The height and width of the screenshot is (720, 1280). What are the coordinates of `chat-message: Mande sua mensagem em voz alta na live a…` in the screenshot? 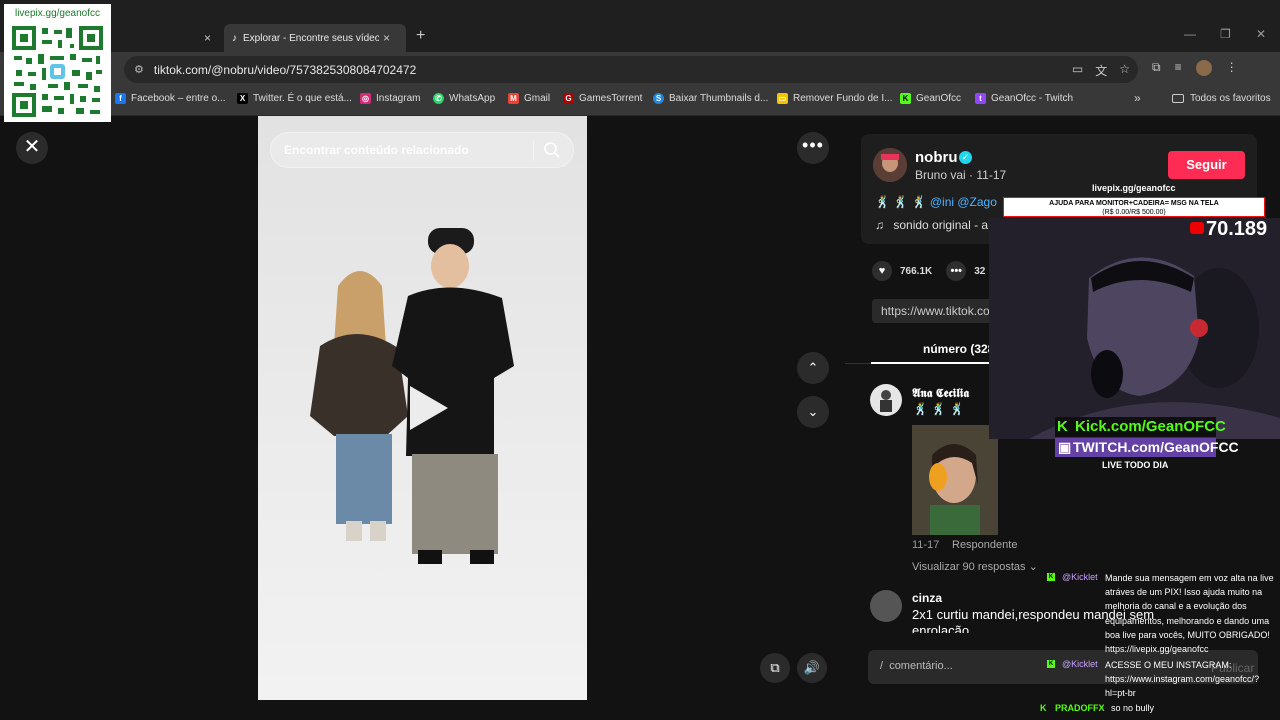 It's located at (1189, 614).